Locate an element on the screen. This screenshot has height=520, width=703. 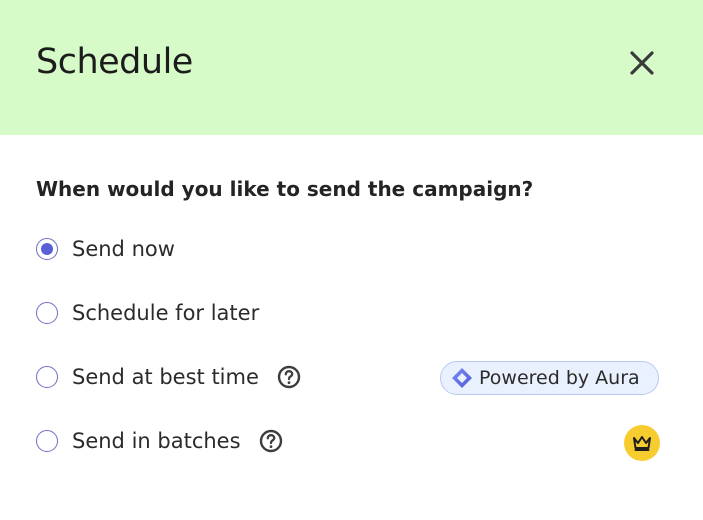
aura-diamond-icon is located at coordinates (462, 378).